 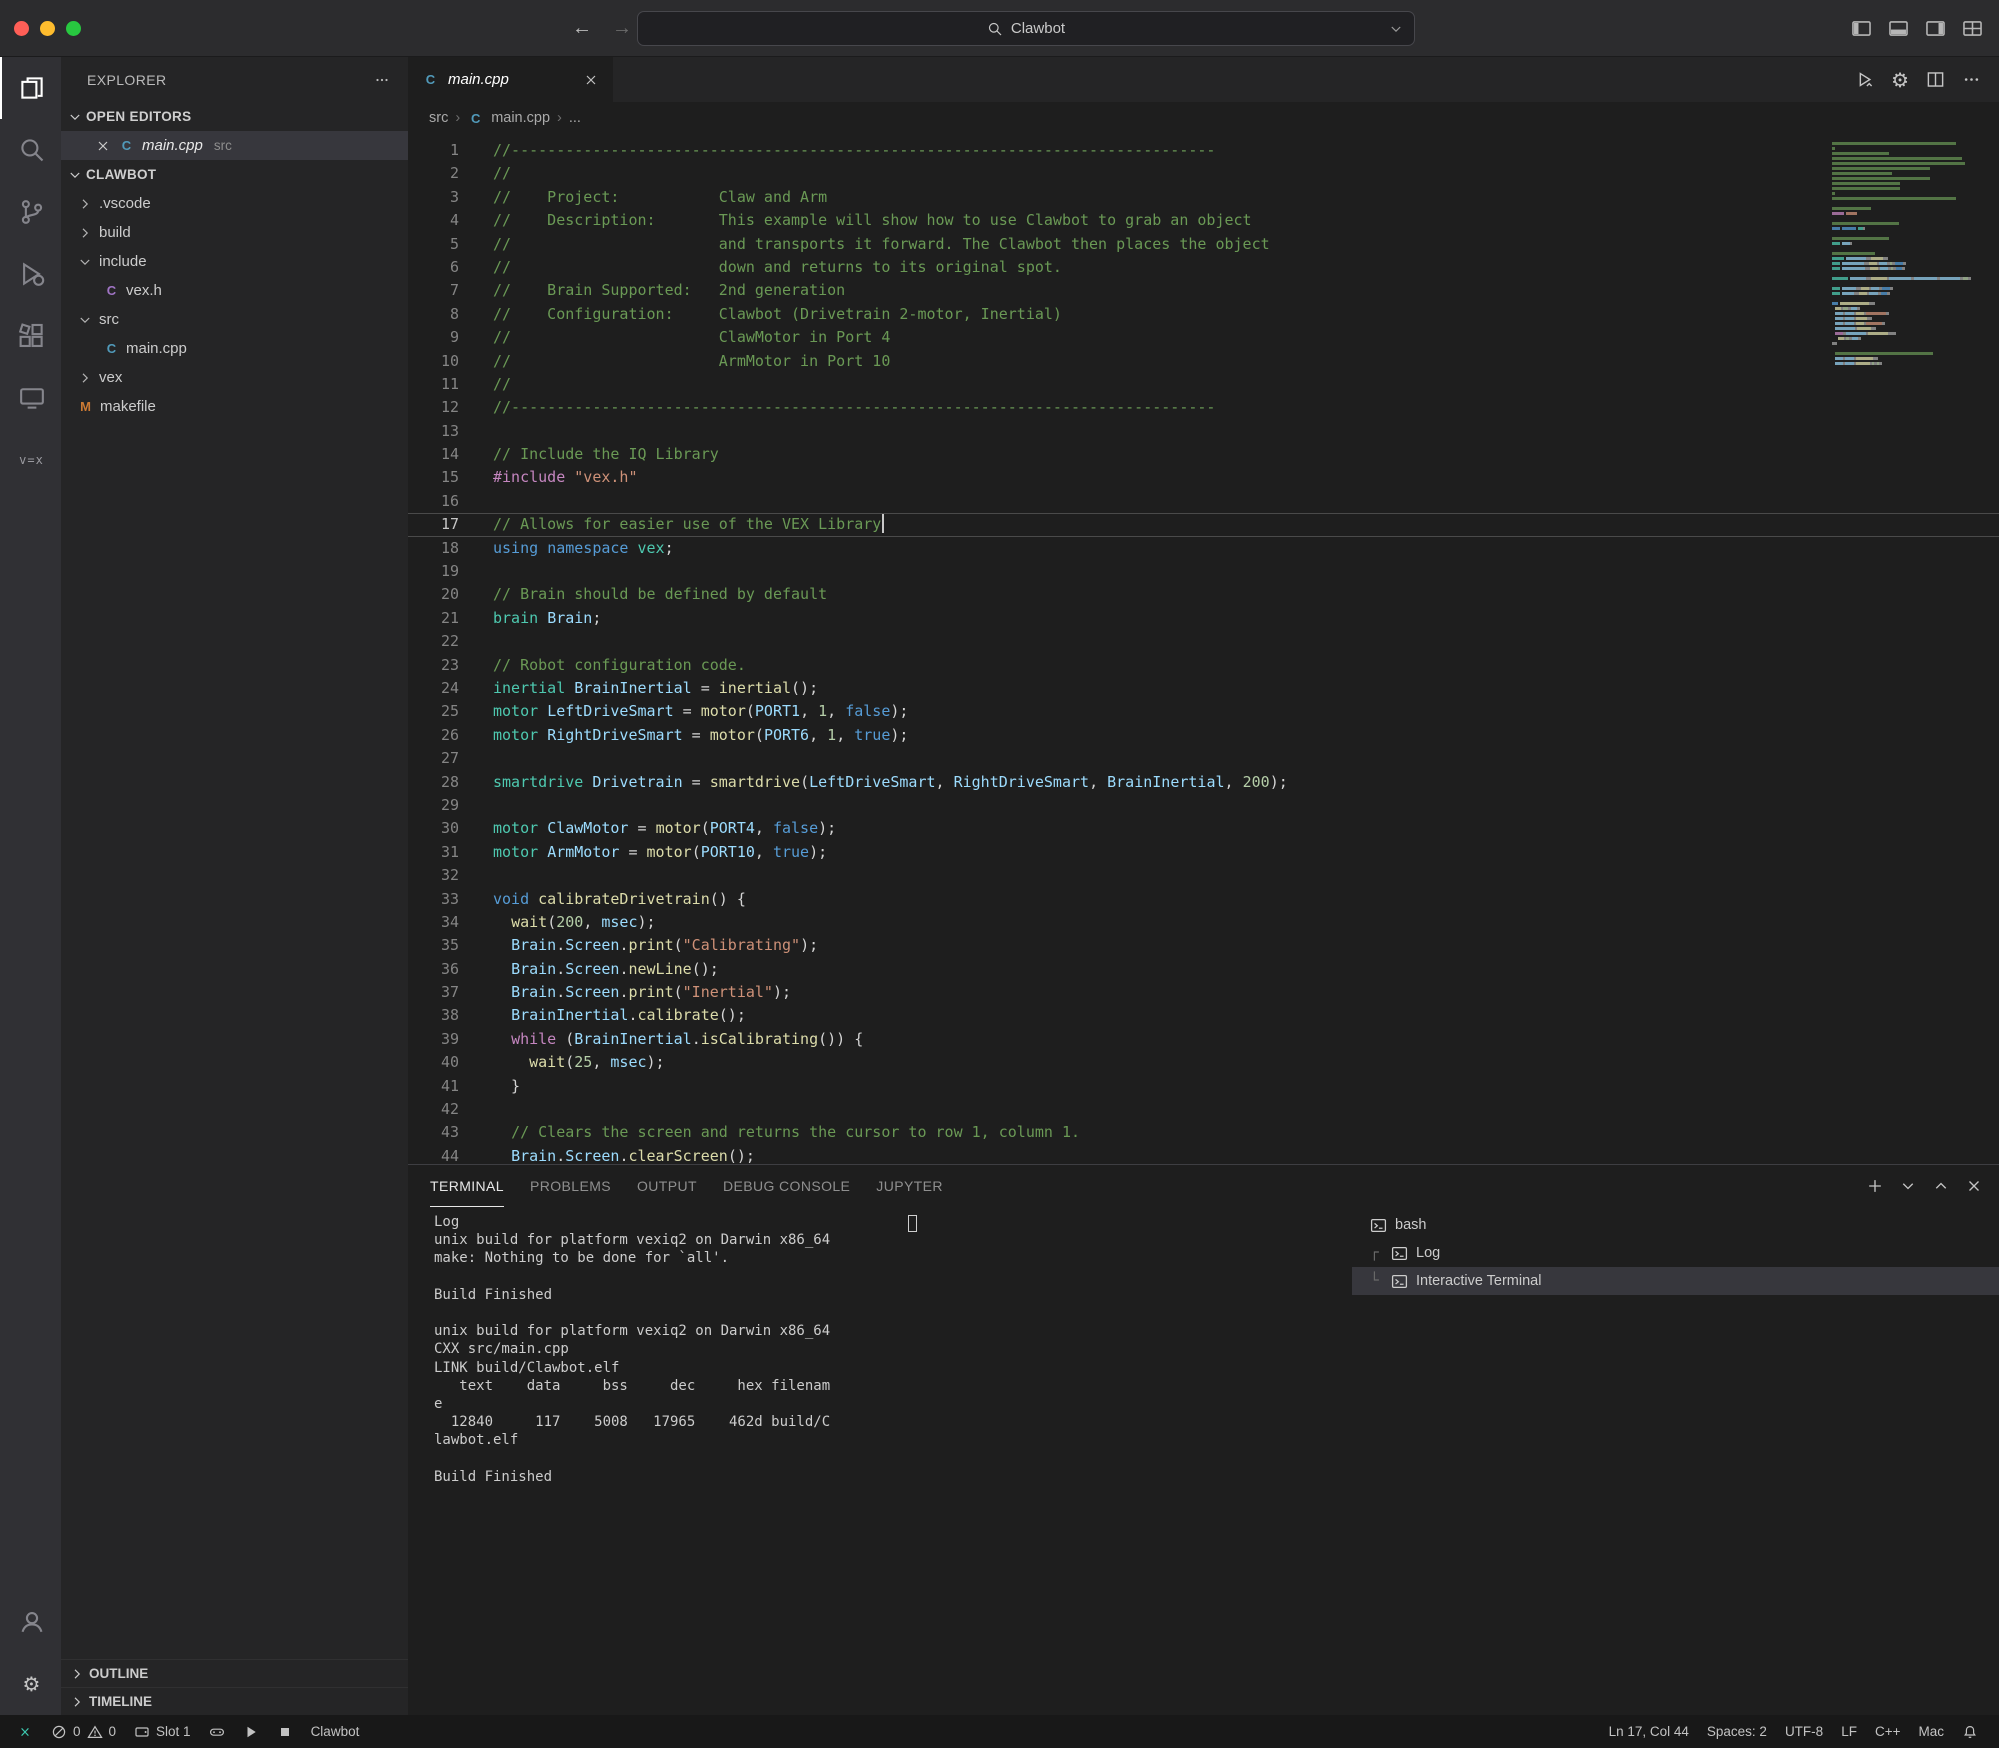 I want to click on close-panel-icon, so click(x=1974, y=1186).